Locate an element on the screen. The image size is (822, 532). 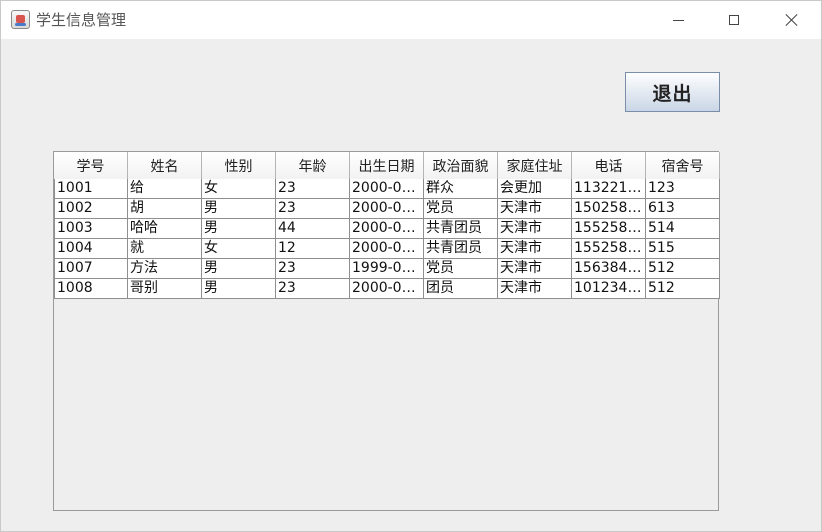
column-header-student-id: 学号 is located at coordinates (91, 165).